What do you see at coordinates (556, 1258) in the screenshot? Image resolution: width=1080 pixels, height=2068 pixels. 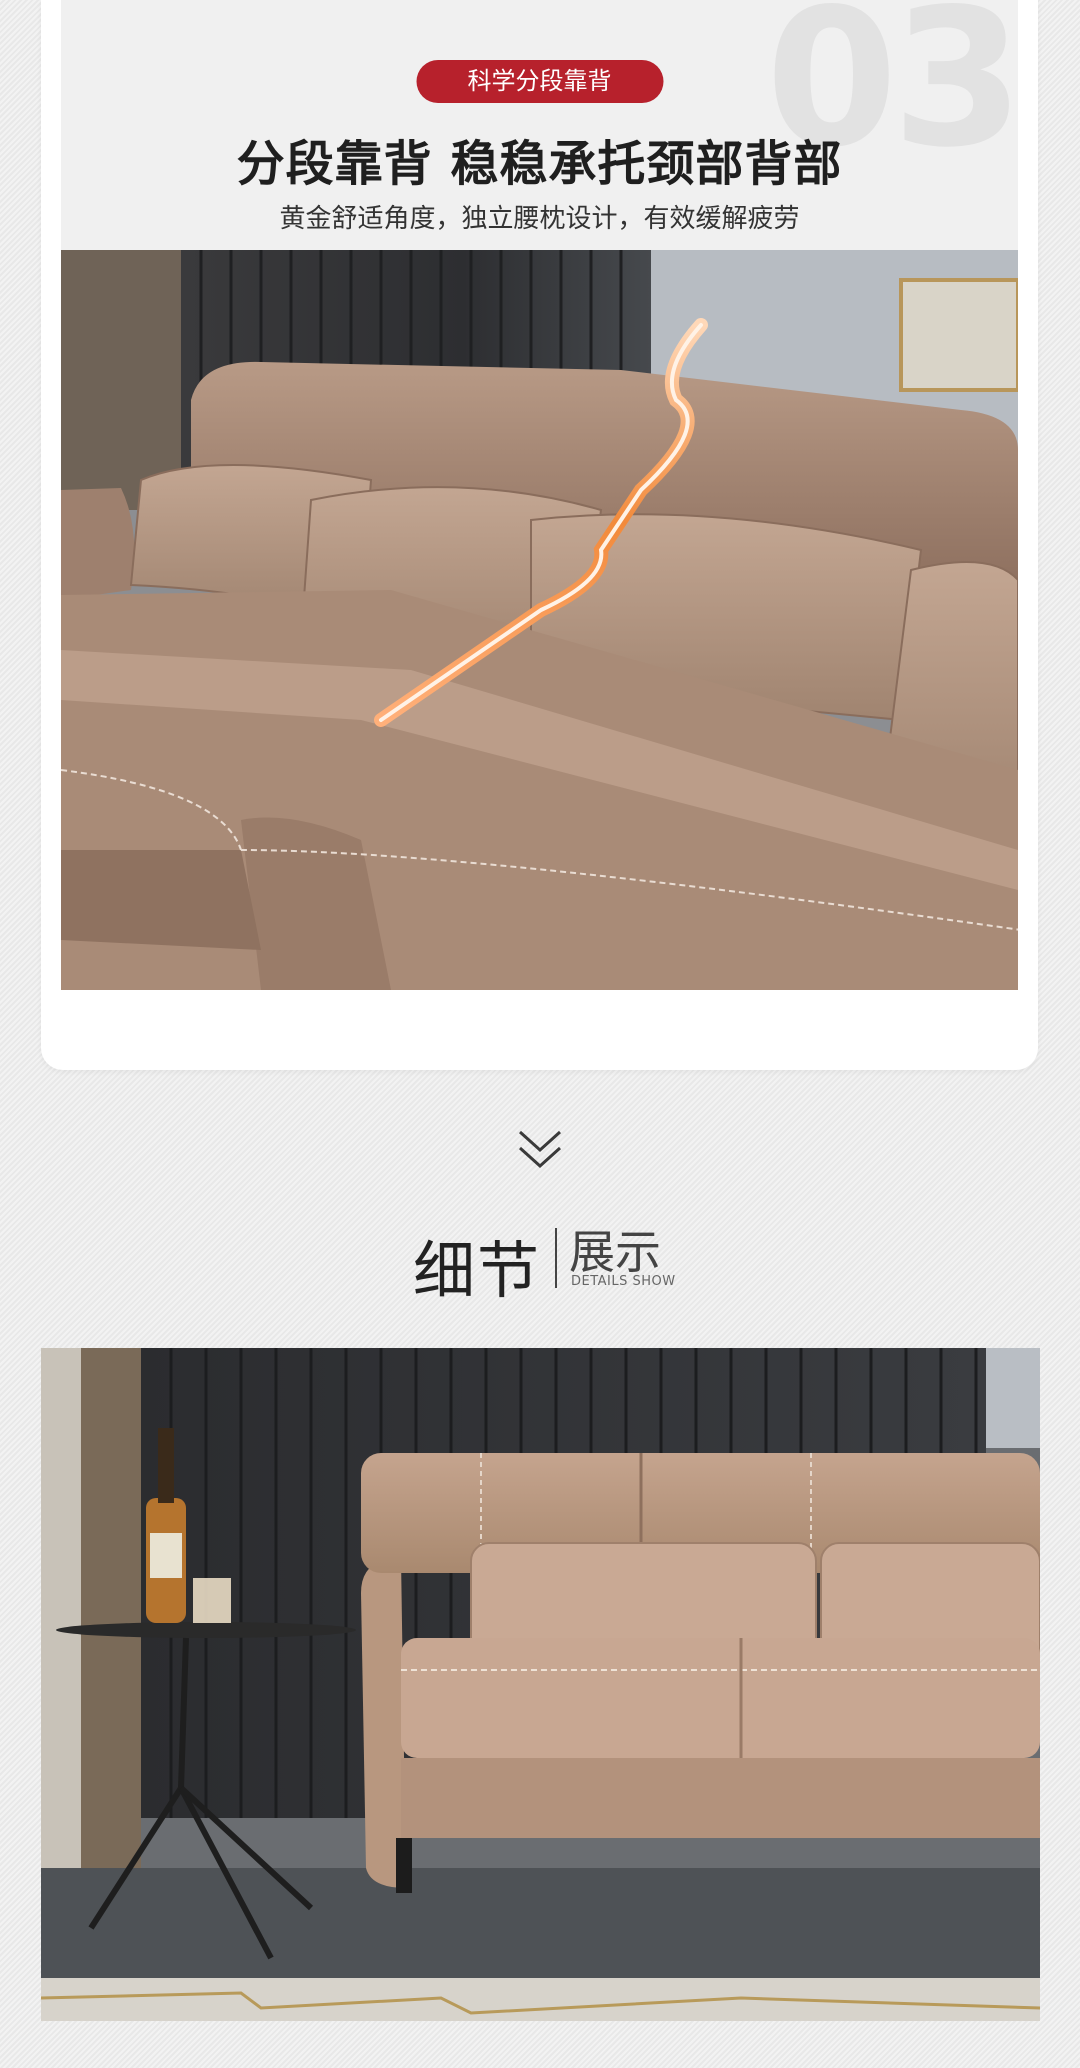 I see `title-divider` at bounding box center [556, 1258].